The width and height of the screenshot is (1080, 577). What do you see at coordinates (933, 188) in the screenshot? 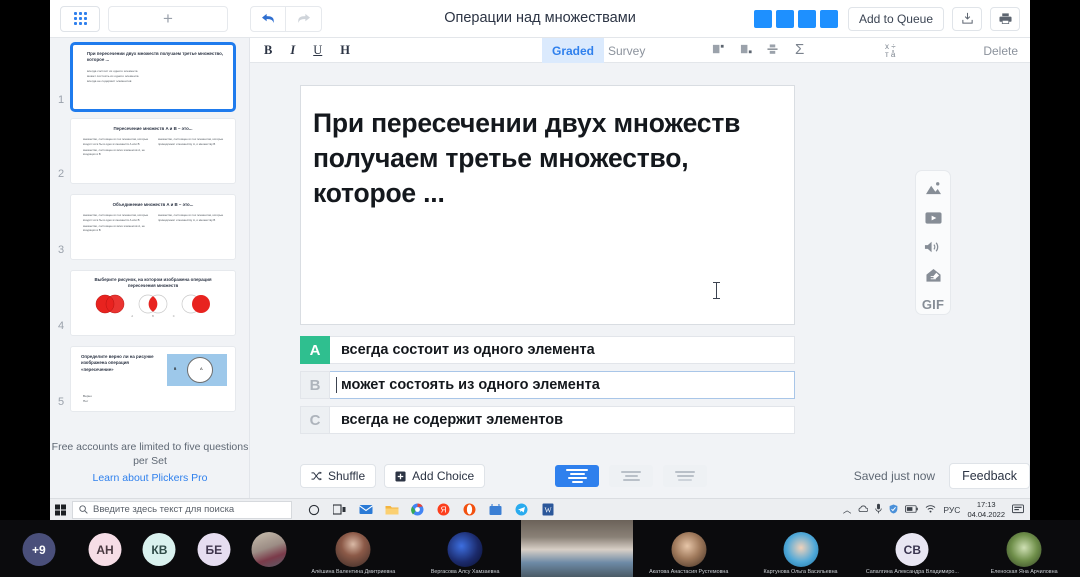
I see `insert-image-button` at bounding box center [933, 188].